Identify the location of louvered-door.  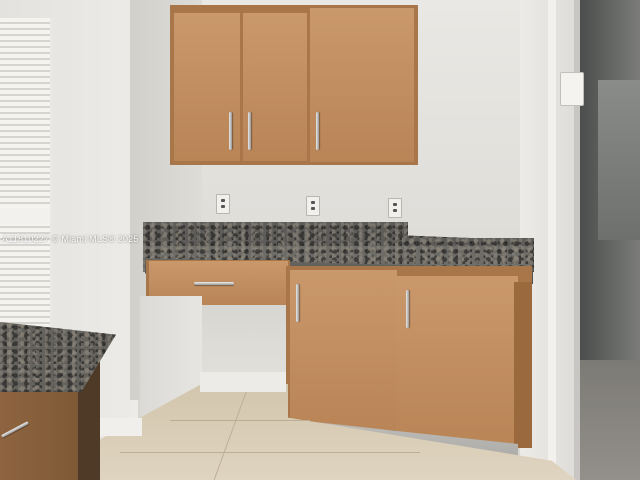
(26, 173).